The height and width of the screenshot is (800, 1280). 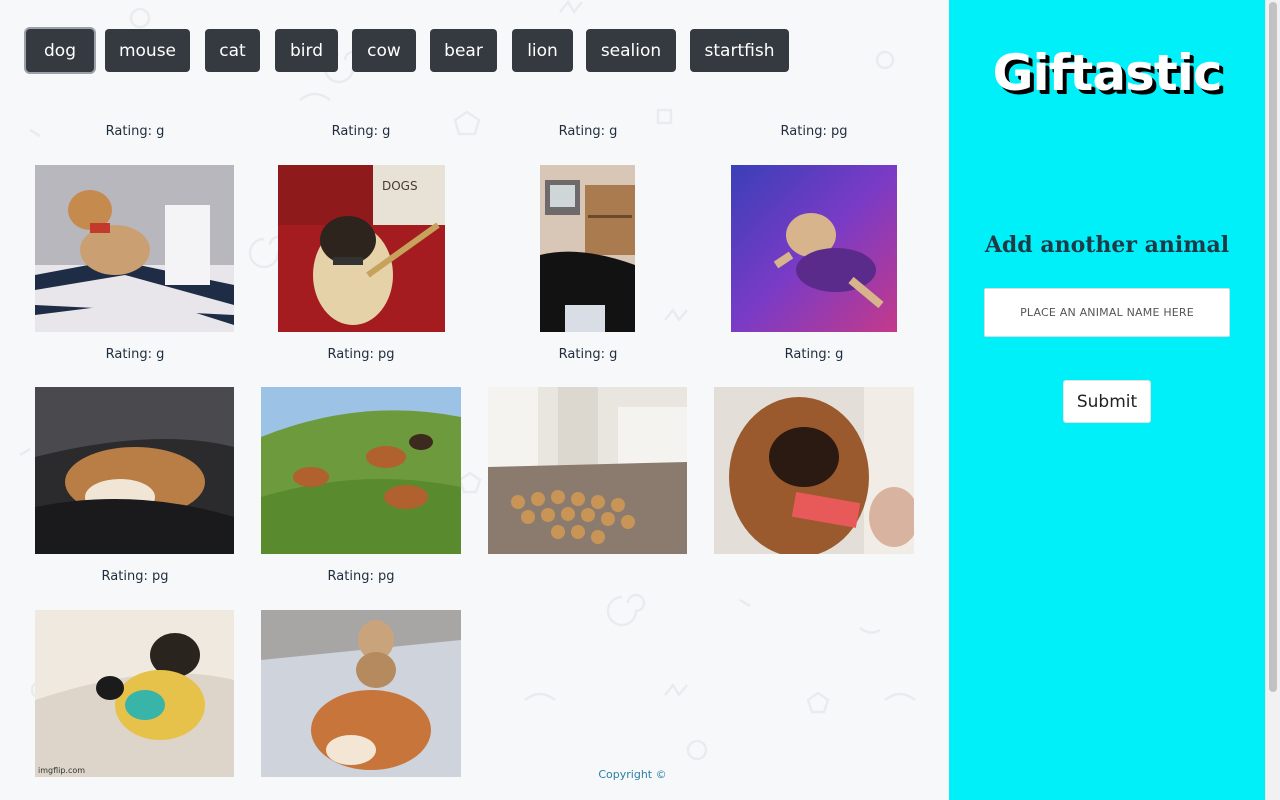 What do you see at coordinates (400, 186) in the screenshot?
I see `svg-text: DOGS` at bounding box center [400, 186].